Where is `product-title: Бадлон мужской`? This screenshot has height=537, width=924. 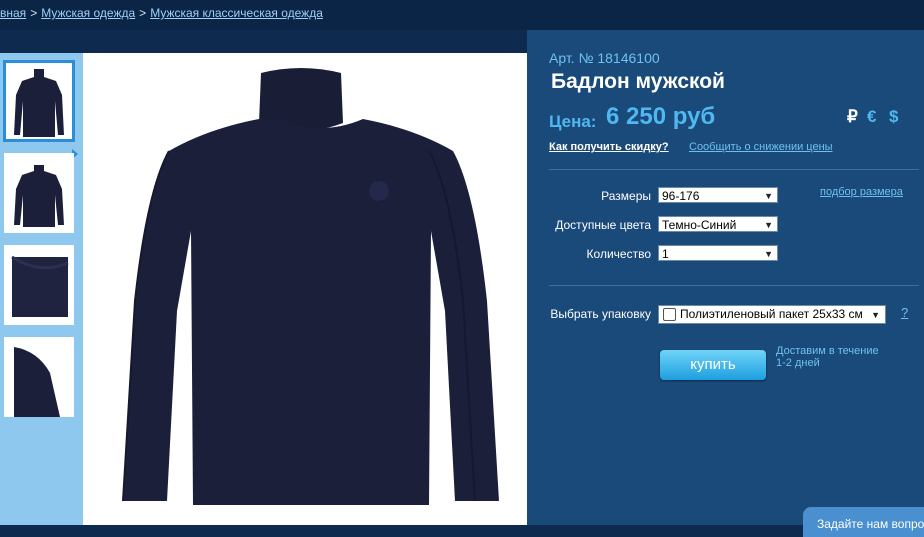 product-title: Бадлон мужской is located at coordinates (638, 81).